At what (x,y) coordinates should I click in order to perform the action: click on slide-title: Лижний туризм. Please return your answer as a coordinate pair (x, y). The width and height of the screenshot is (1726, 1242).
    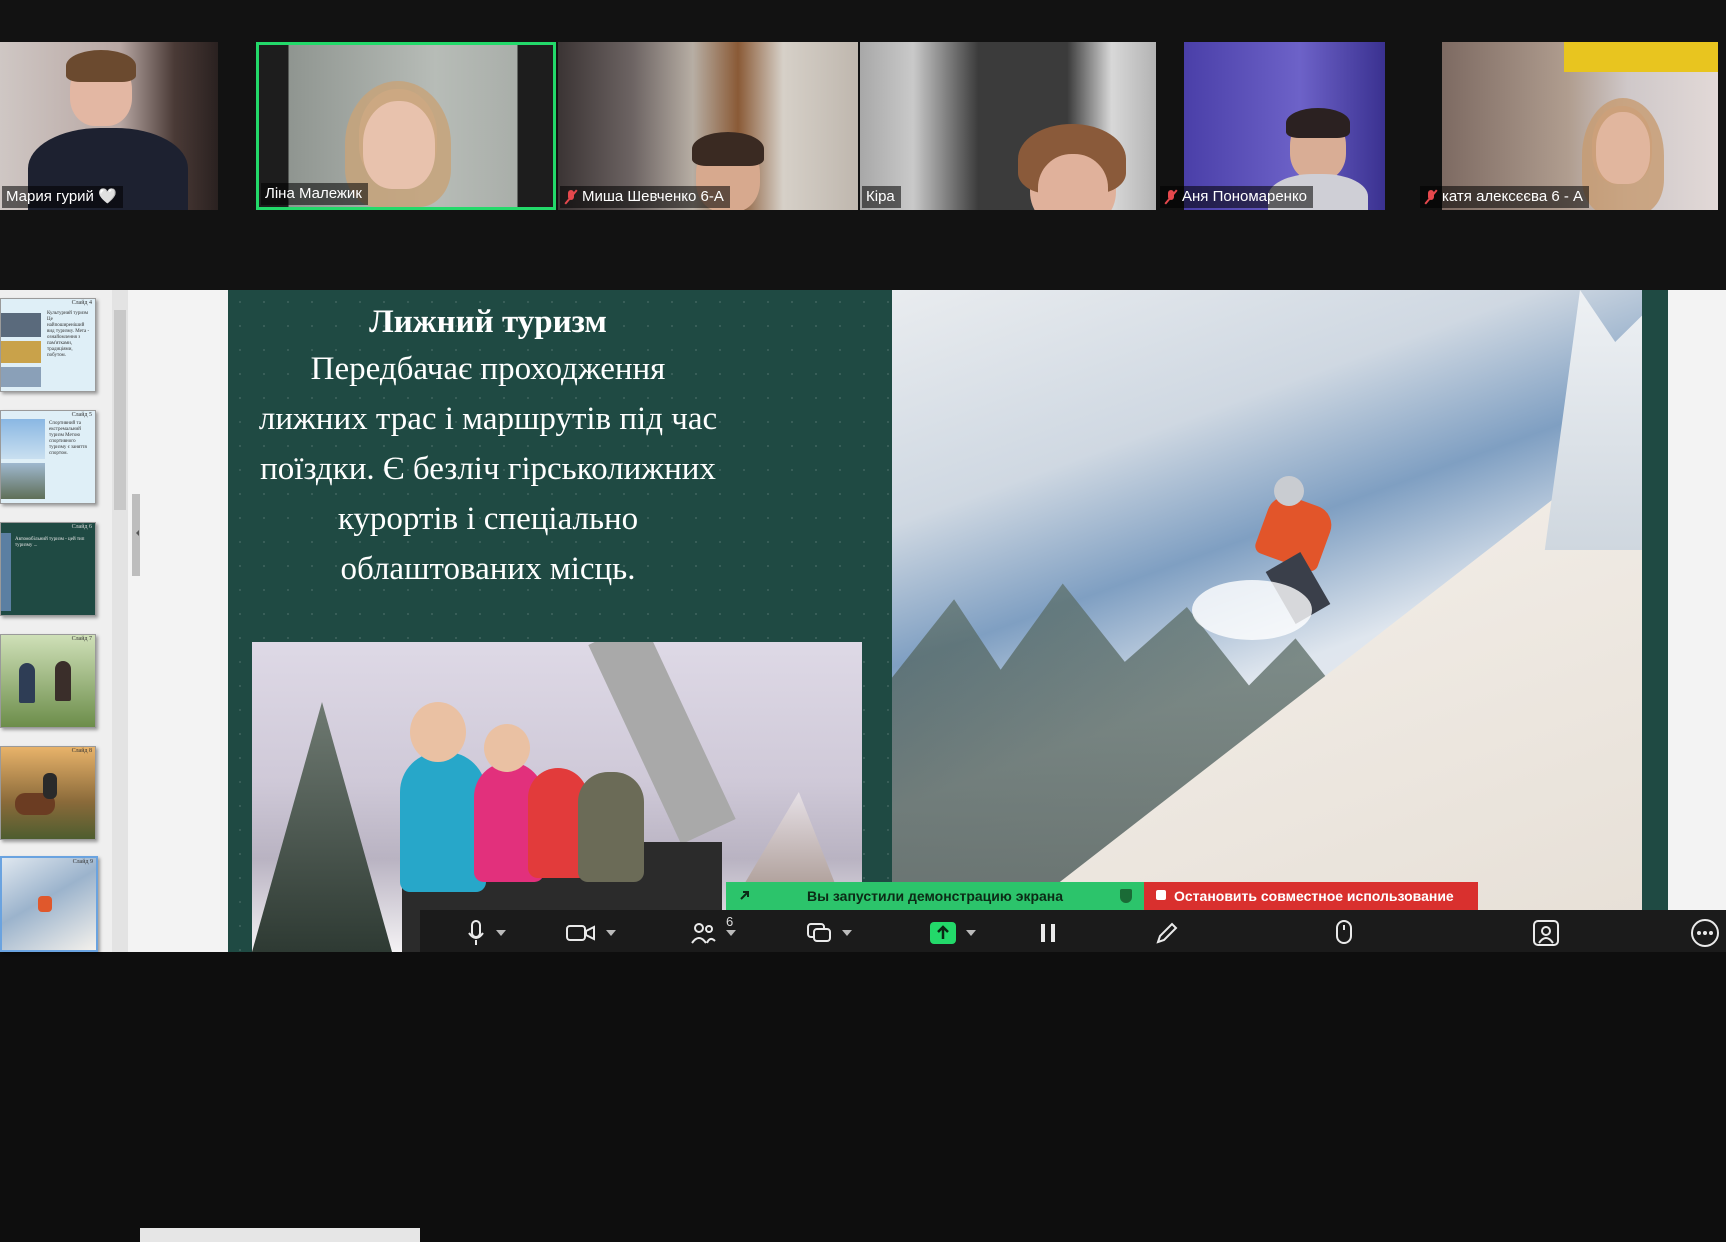
    Looking at the image, I should click on (488, 322).